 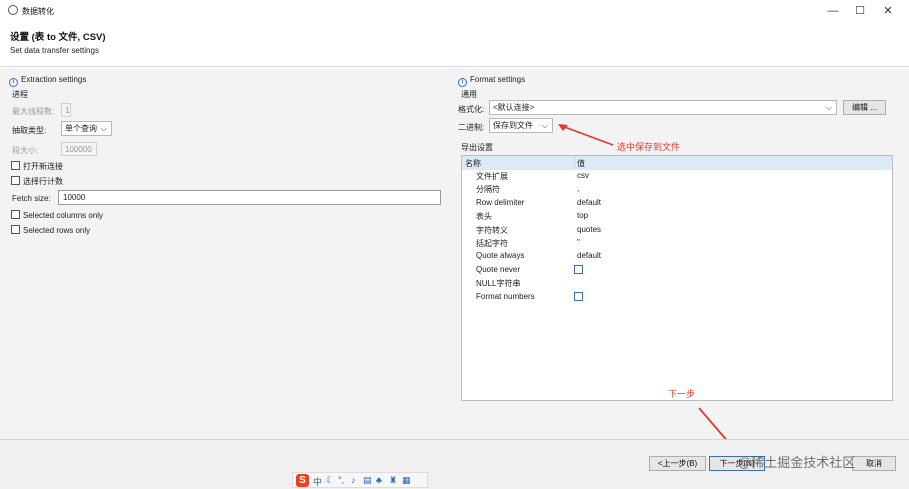 I want to click on cancel-button: 取消, so click(x=874, y=463).